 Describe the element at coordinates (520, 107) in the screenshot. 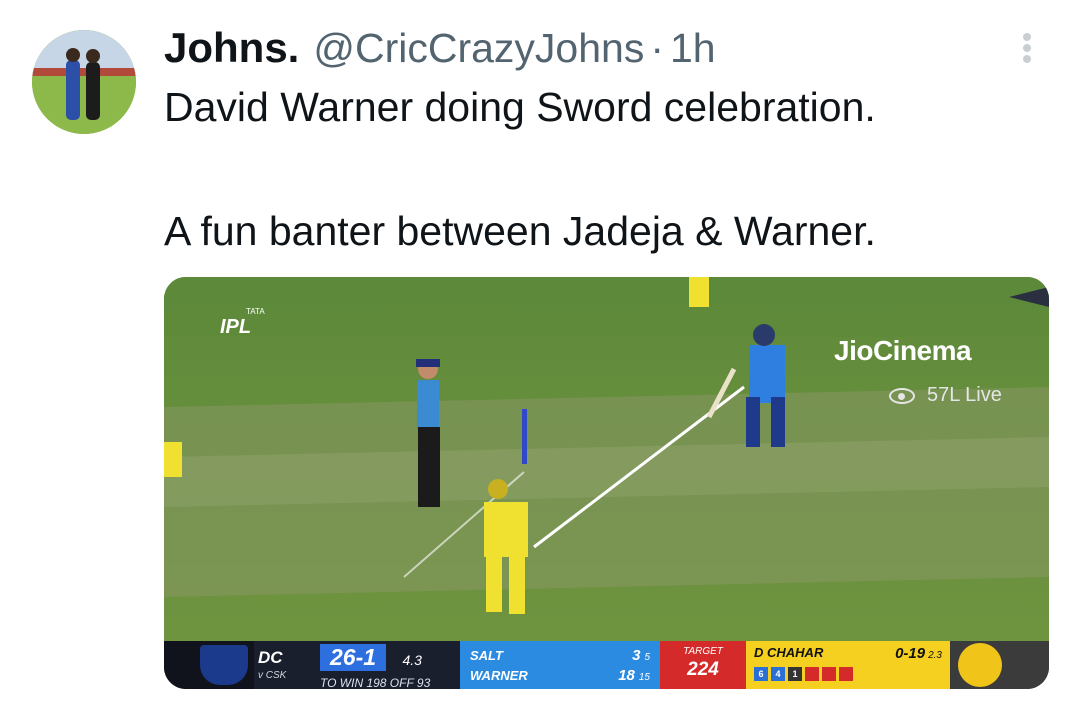

I see `tweet-text-line-1: David Warner doing Sword celebration.` at that location.